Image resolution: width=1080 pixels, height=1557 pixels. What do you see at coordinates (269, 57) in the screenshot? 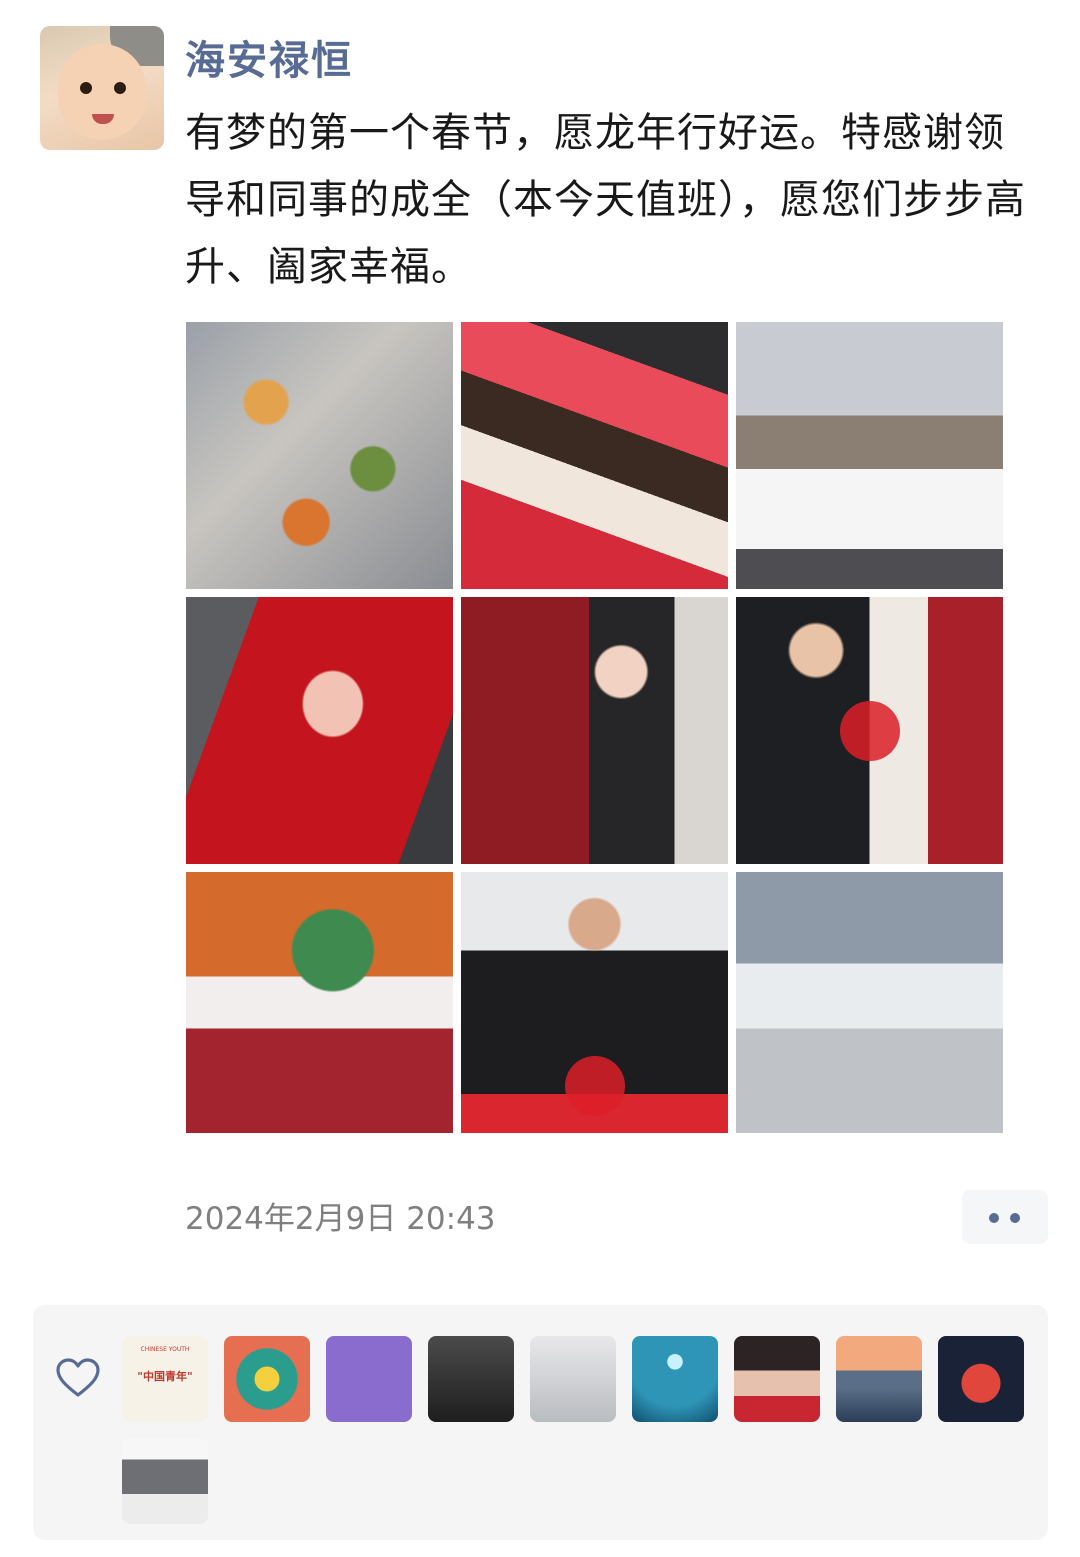
I see `author-name: 海安禄恒` at bounding box center [269, 57].